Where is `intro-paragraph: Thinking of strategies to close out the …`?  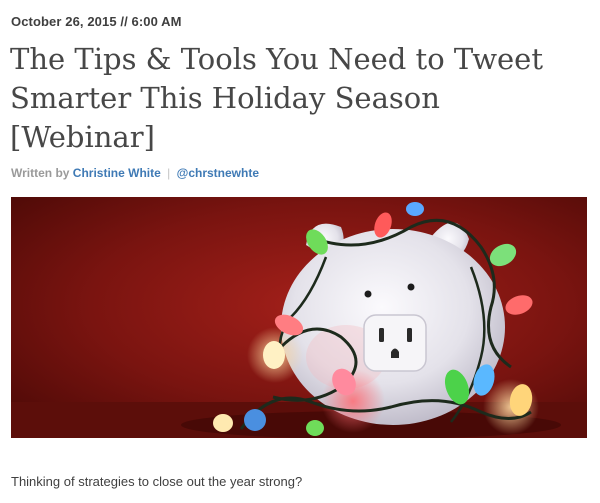 intro-paragraph: Thinking of strategies to close out the … is located at coordinates (157, 481).